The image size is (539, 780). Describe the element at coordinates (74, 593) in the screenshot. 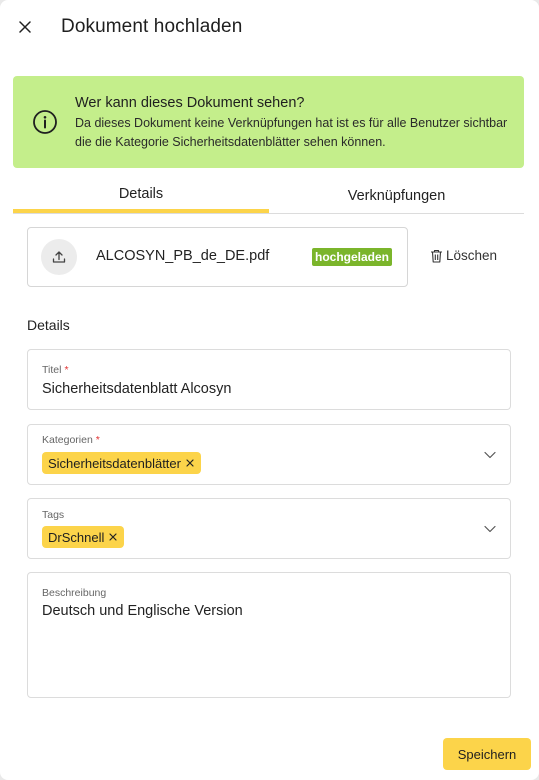

I see `description-label: Beschreibung` at that location.